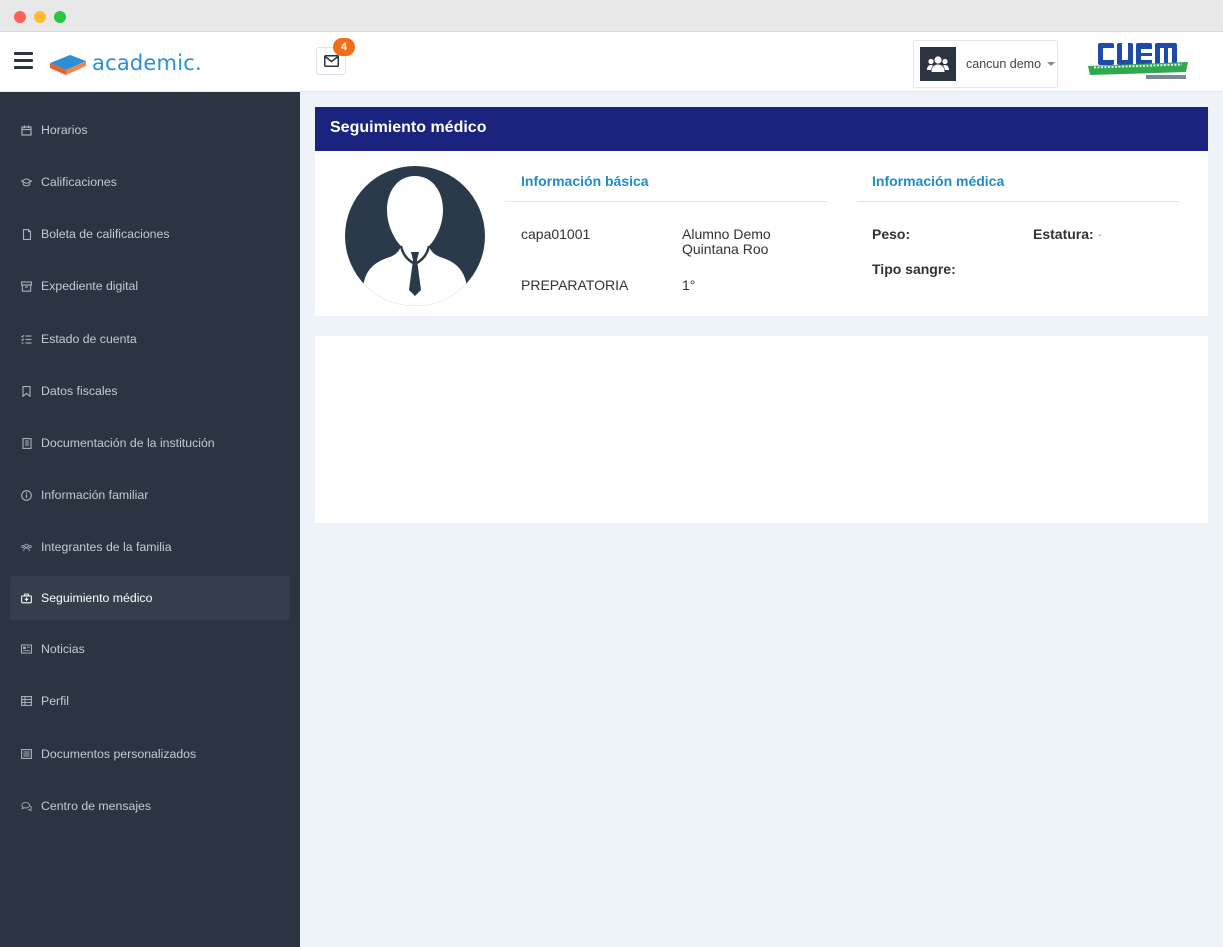 Image resolution: width=1223 pixels, height=947 pixels. I want to click on bookmark-icon, so click(26, 391).